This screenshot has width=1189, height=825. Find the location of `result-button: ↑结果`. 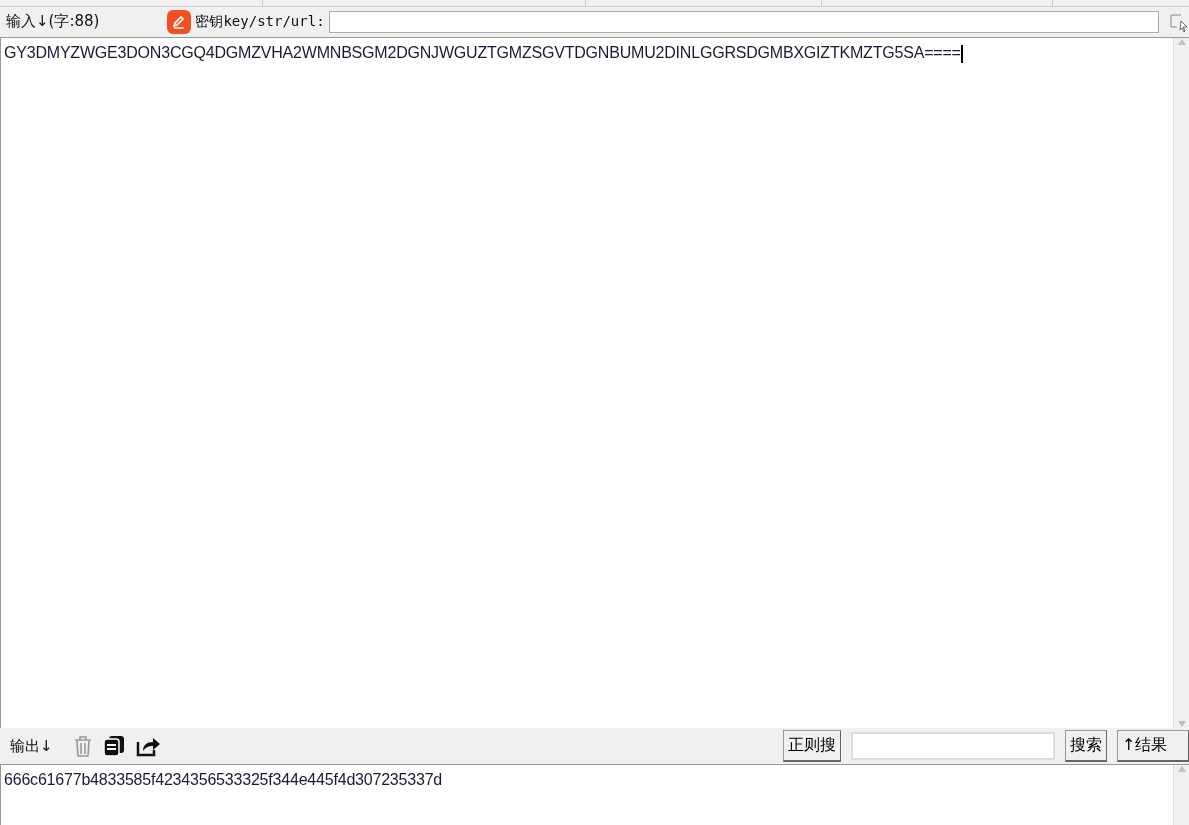

result-button: ↑结果 is located at coordinates (1153, 746).